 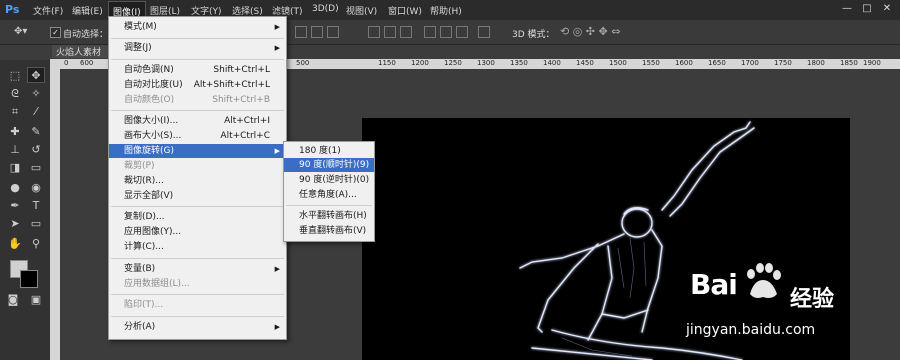 What do you see at coordinates (651, 63) in the screenshot?
I see `ruler-tick: 1550` at bounding box center [651, 63].